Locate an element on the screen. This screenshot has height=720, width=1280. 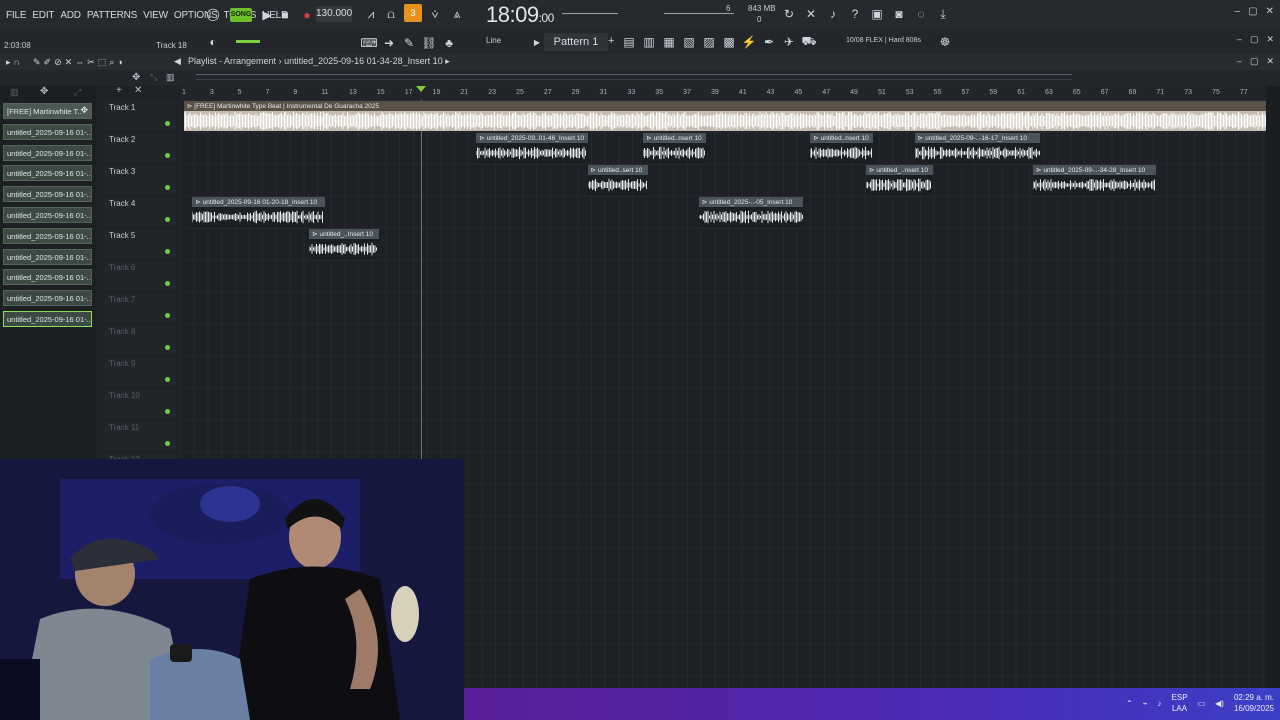
save-icon: ▣ is located at coordinates (877, 14).